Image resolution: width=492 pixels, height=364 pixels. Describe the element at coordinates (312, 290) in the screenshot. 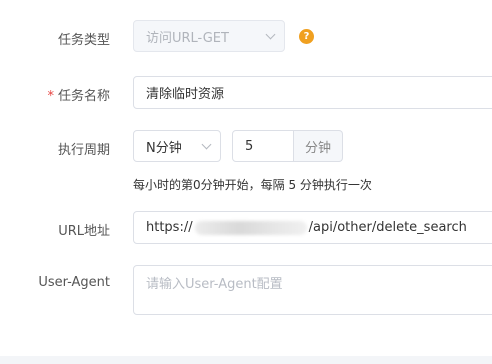

I see `user-agent-textarea: 请输入User-Agent配置` at that location.